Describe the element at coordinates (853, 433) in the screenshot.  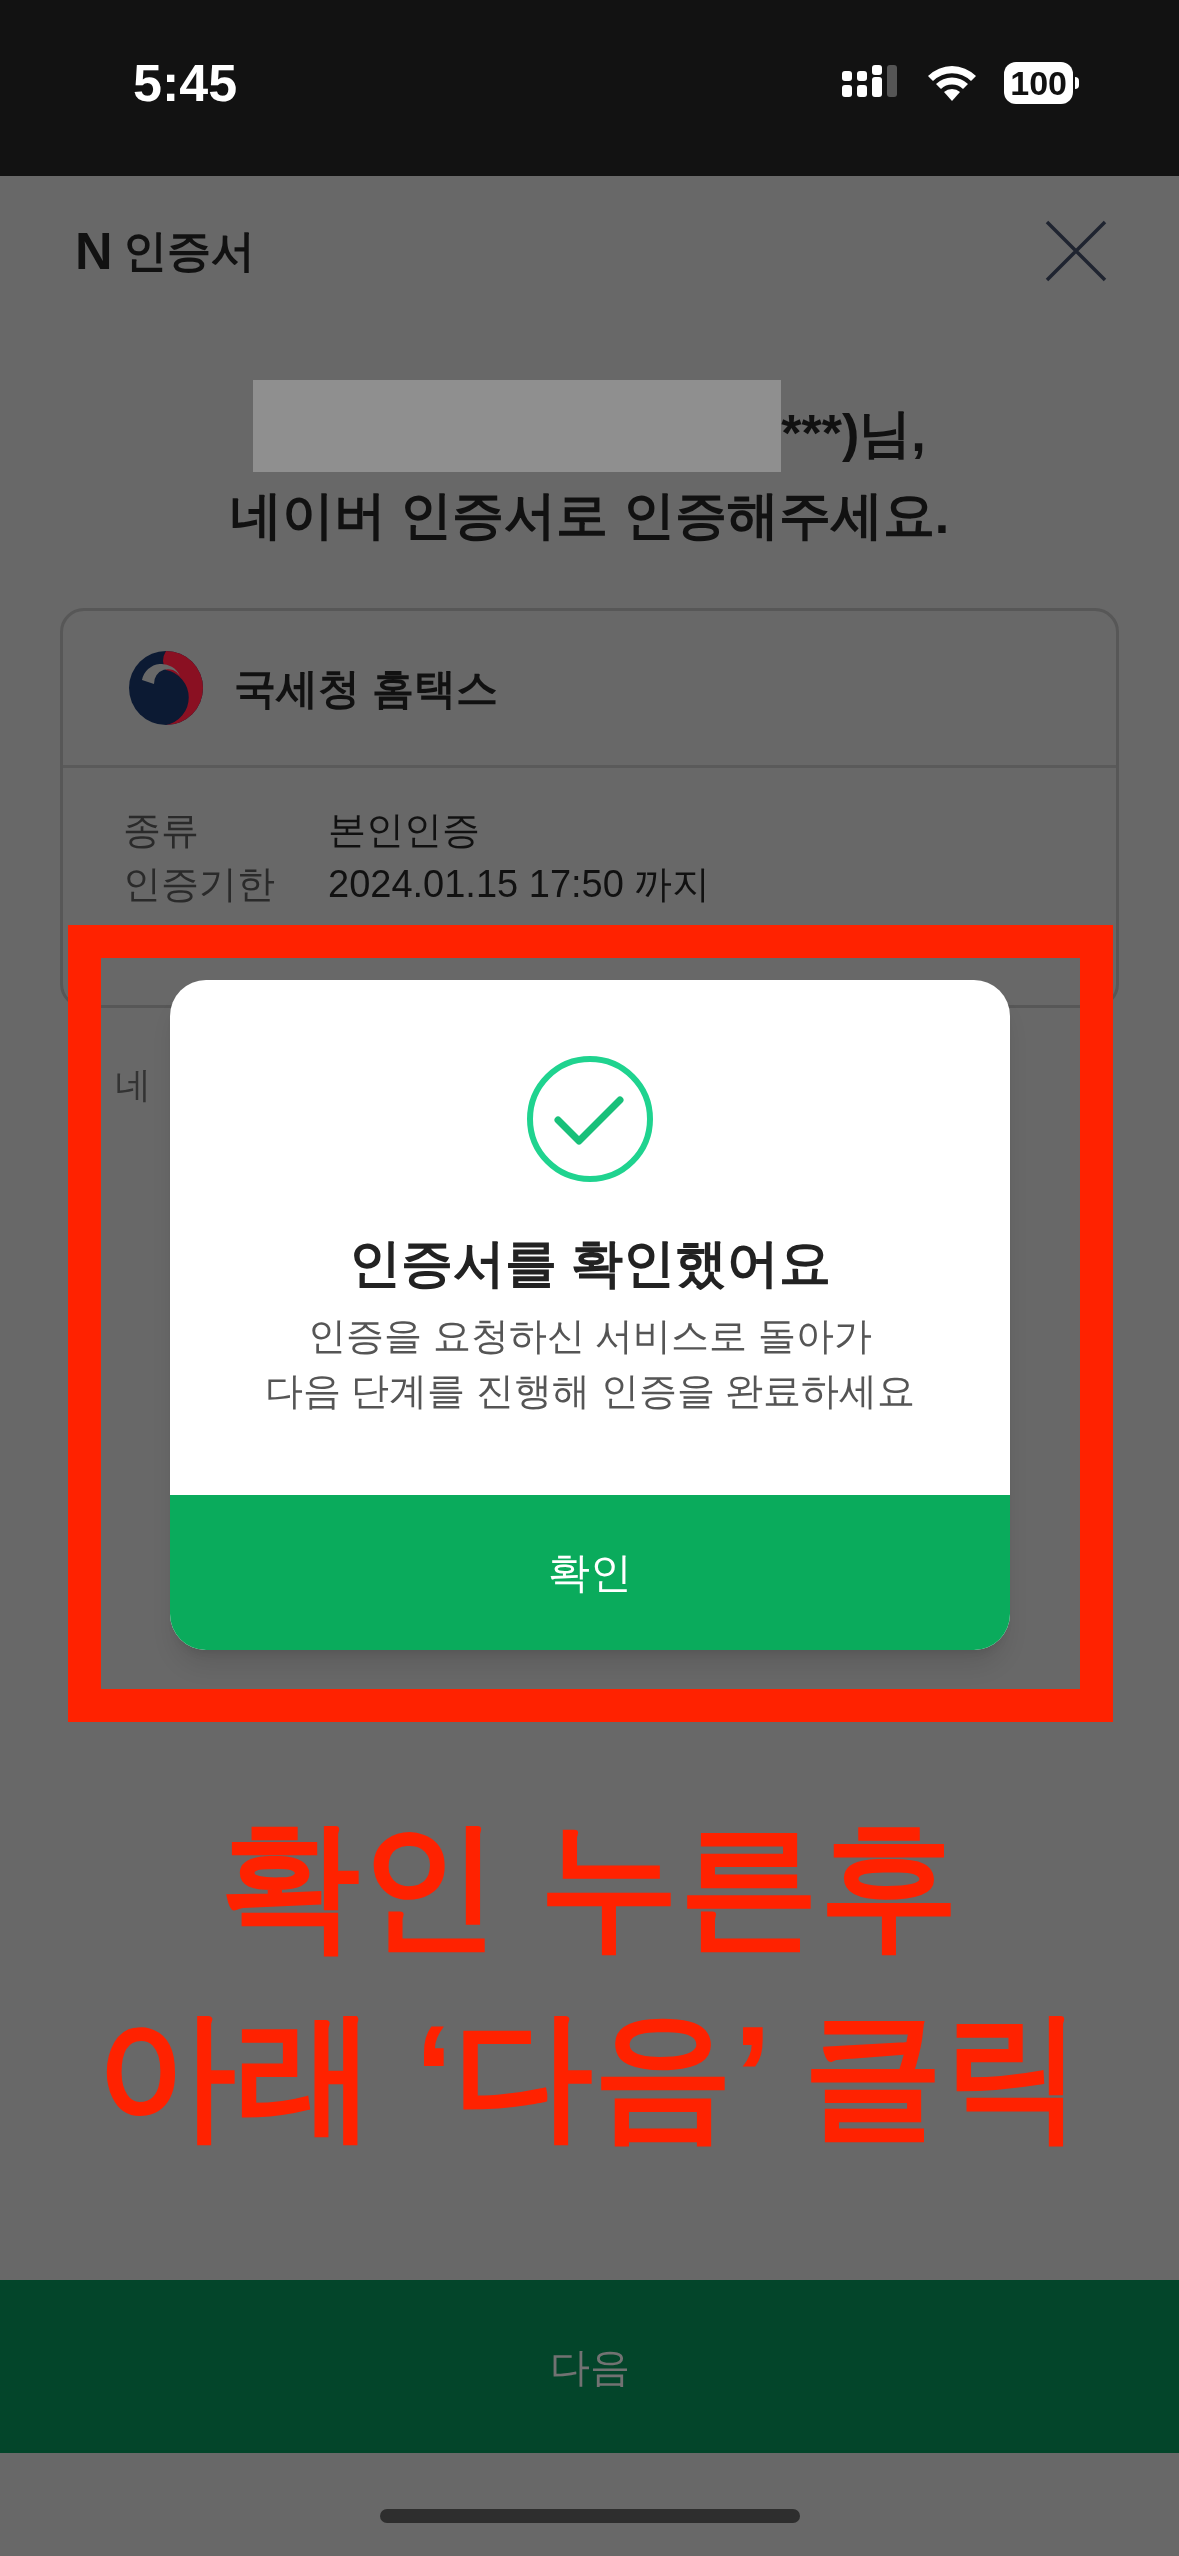
I see `greeting-text: ***)님,` at that location.